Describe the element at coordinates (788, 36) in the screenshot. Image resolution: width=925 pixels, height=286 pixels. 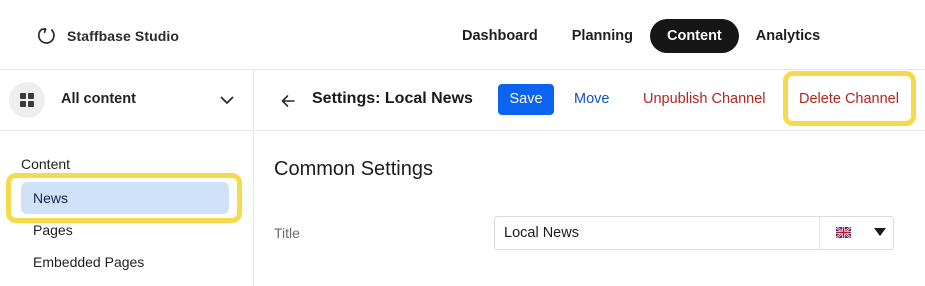
I see `nav-analytics: Analytics` at that location.